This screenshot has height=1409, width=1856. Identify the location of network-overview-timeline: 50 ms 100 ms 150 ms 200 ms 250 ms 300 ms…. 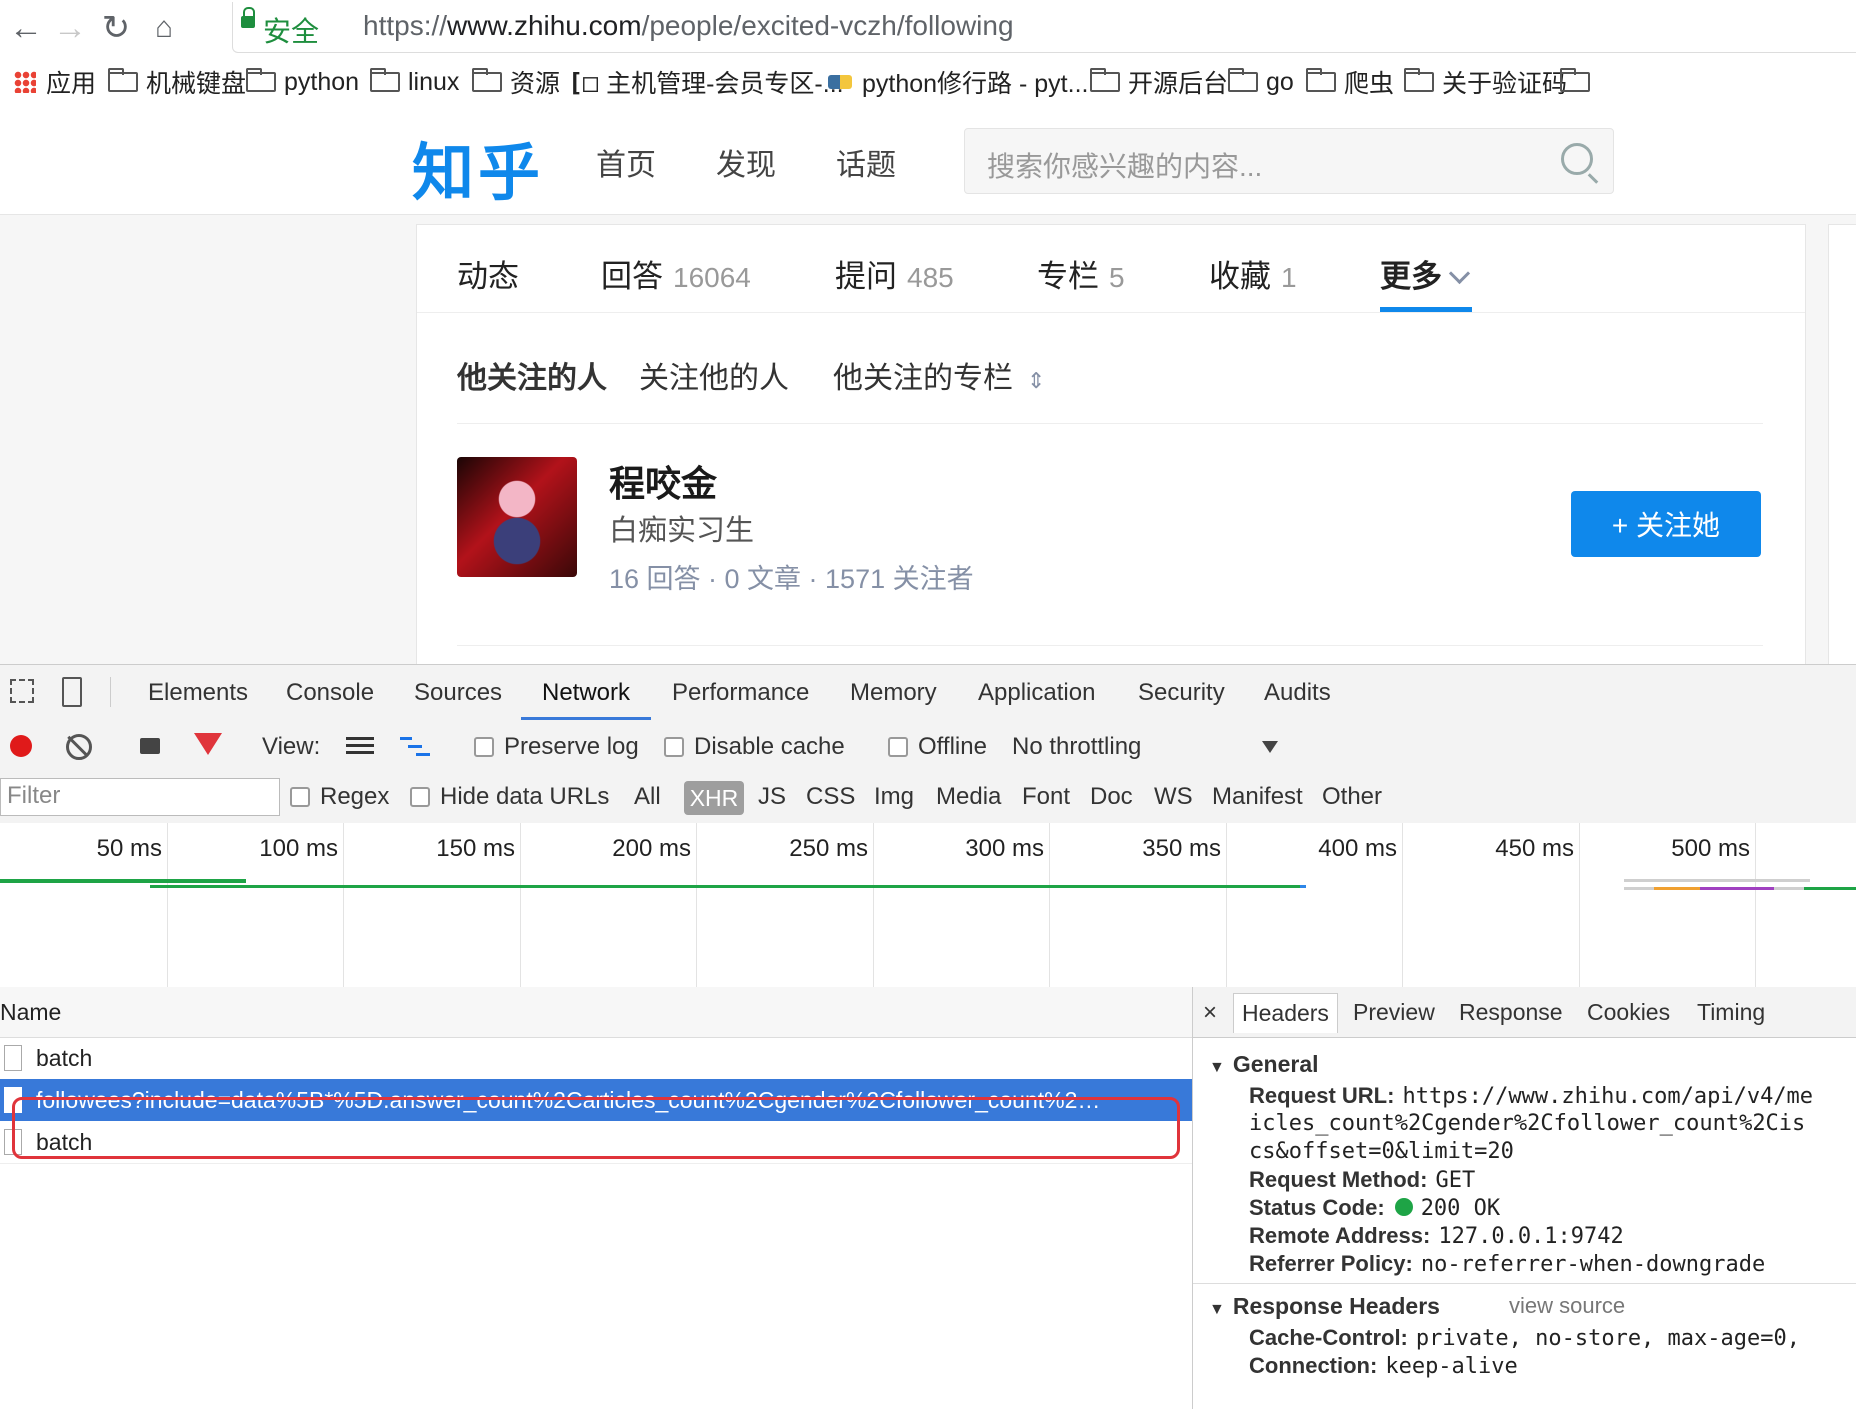
(928, 905).